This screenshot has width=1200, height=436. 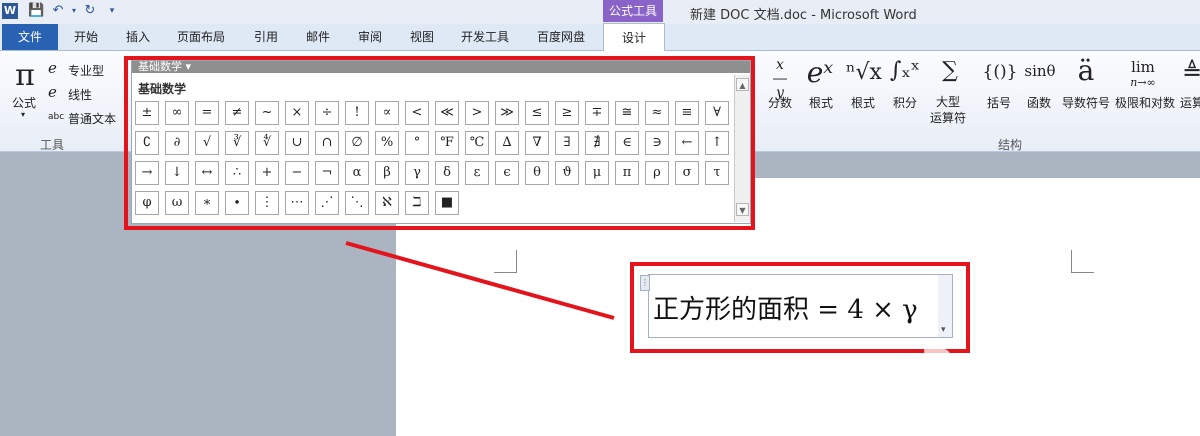 I want to click on equation-handle-icon: ⋮, so click(x=645, y=283).